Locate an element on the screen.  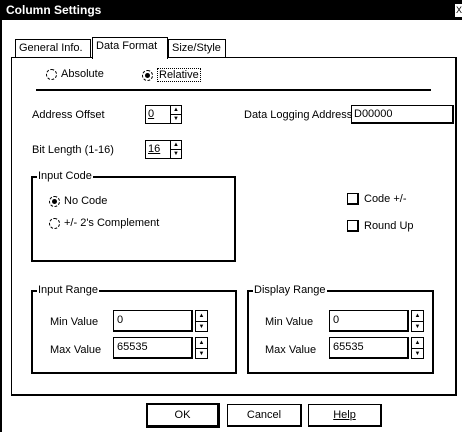
tab-general-info: General Info. is located at coordinates (53, 48).